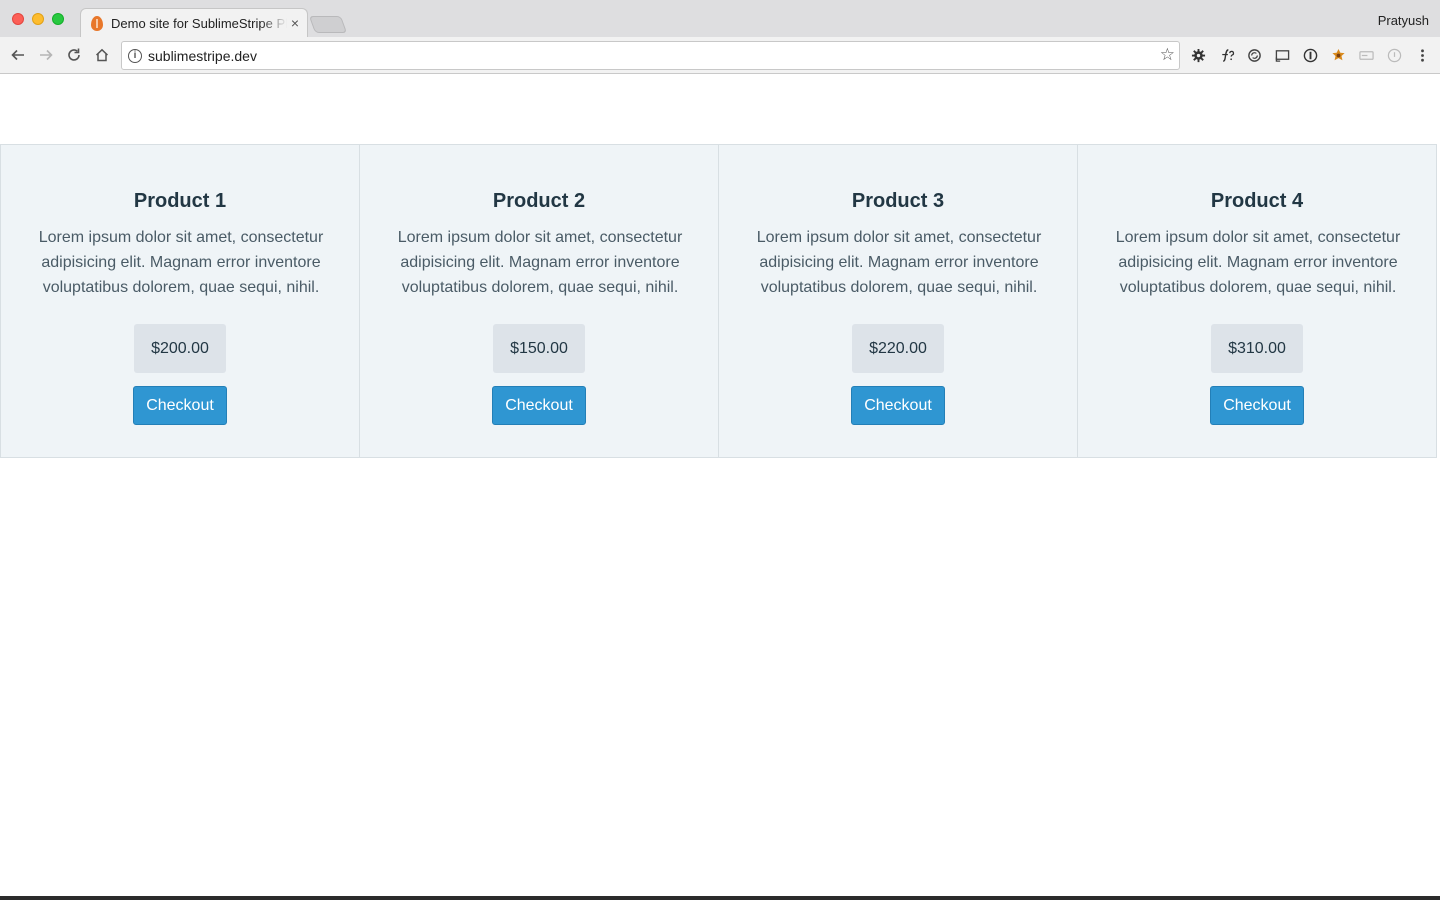 This screenshot has width=1440, height=900. Describe the element at coordinates (1310, 55) in the screenshot. I see `password-icon` at that location.